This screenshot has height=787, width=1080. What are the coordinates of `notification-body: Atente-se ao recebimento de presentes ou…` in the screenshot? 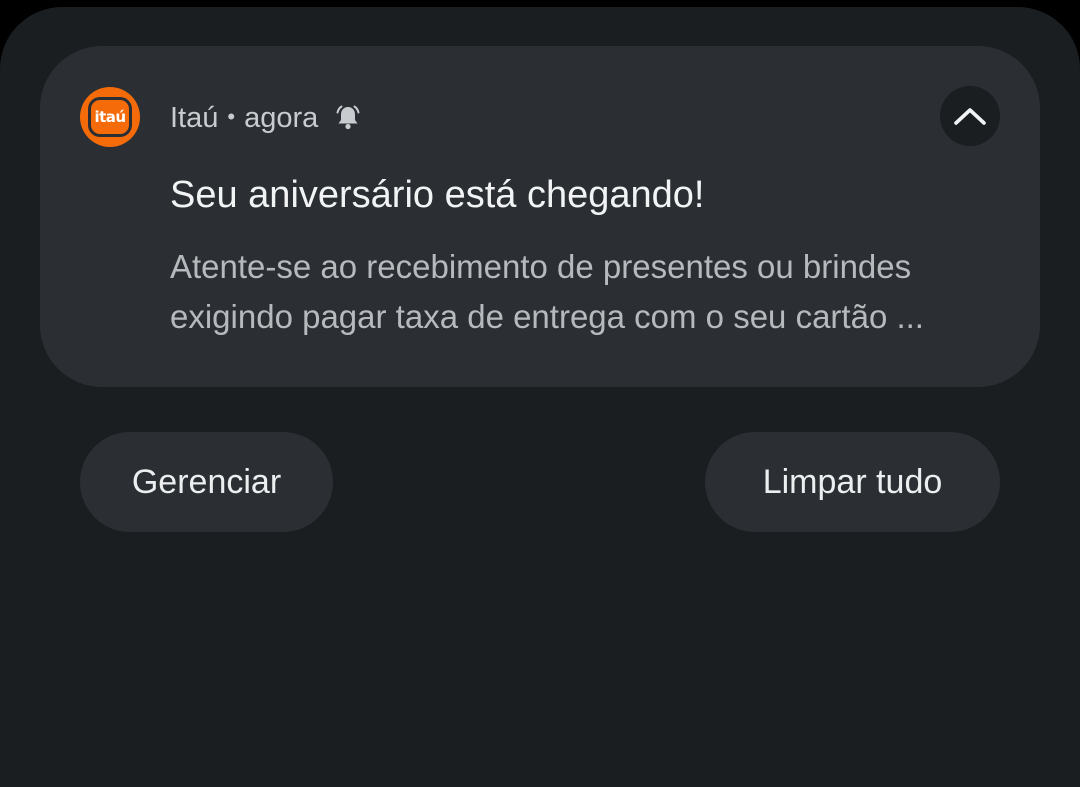 It's located at (590, 292).